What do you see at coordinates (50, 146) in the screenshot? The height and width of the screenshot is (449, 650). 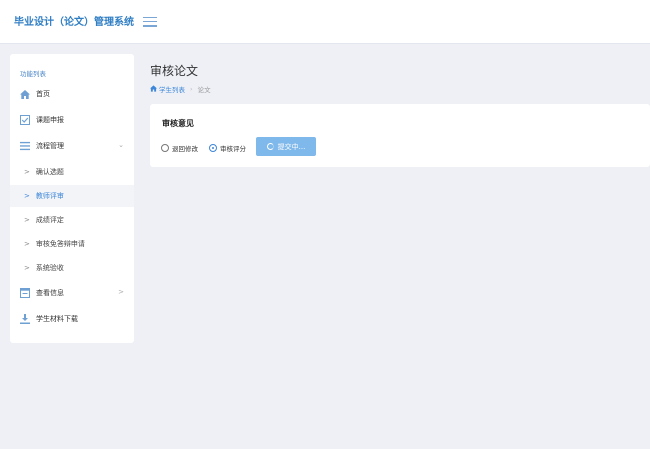 I see `sidebar-item-label: 流程管理` at bounding box center [50, 146].